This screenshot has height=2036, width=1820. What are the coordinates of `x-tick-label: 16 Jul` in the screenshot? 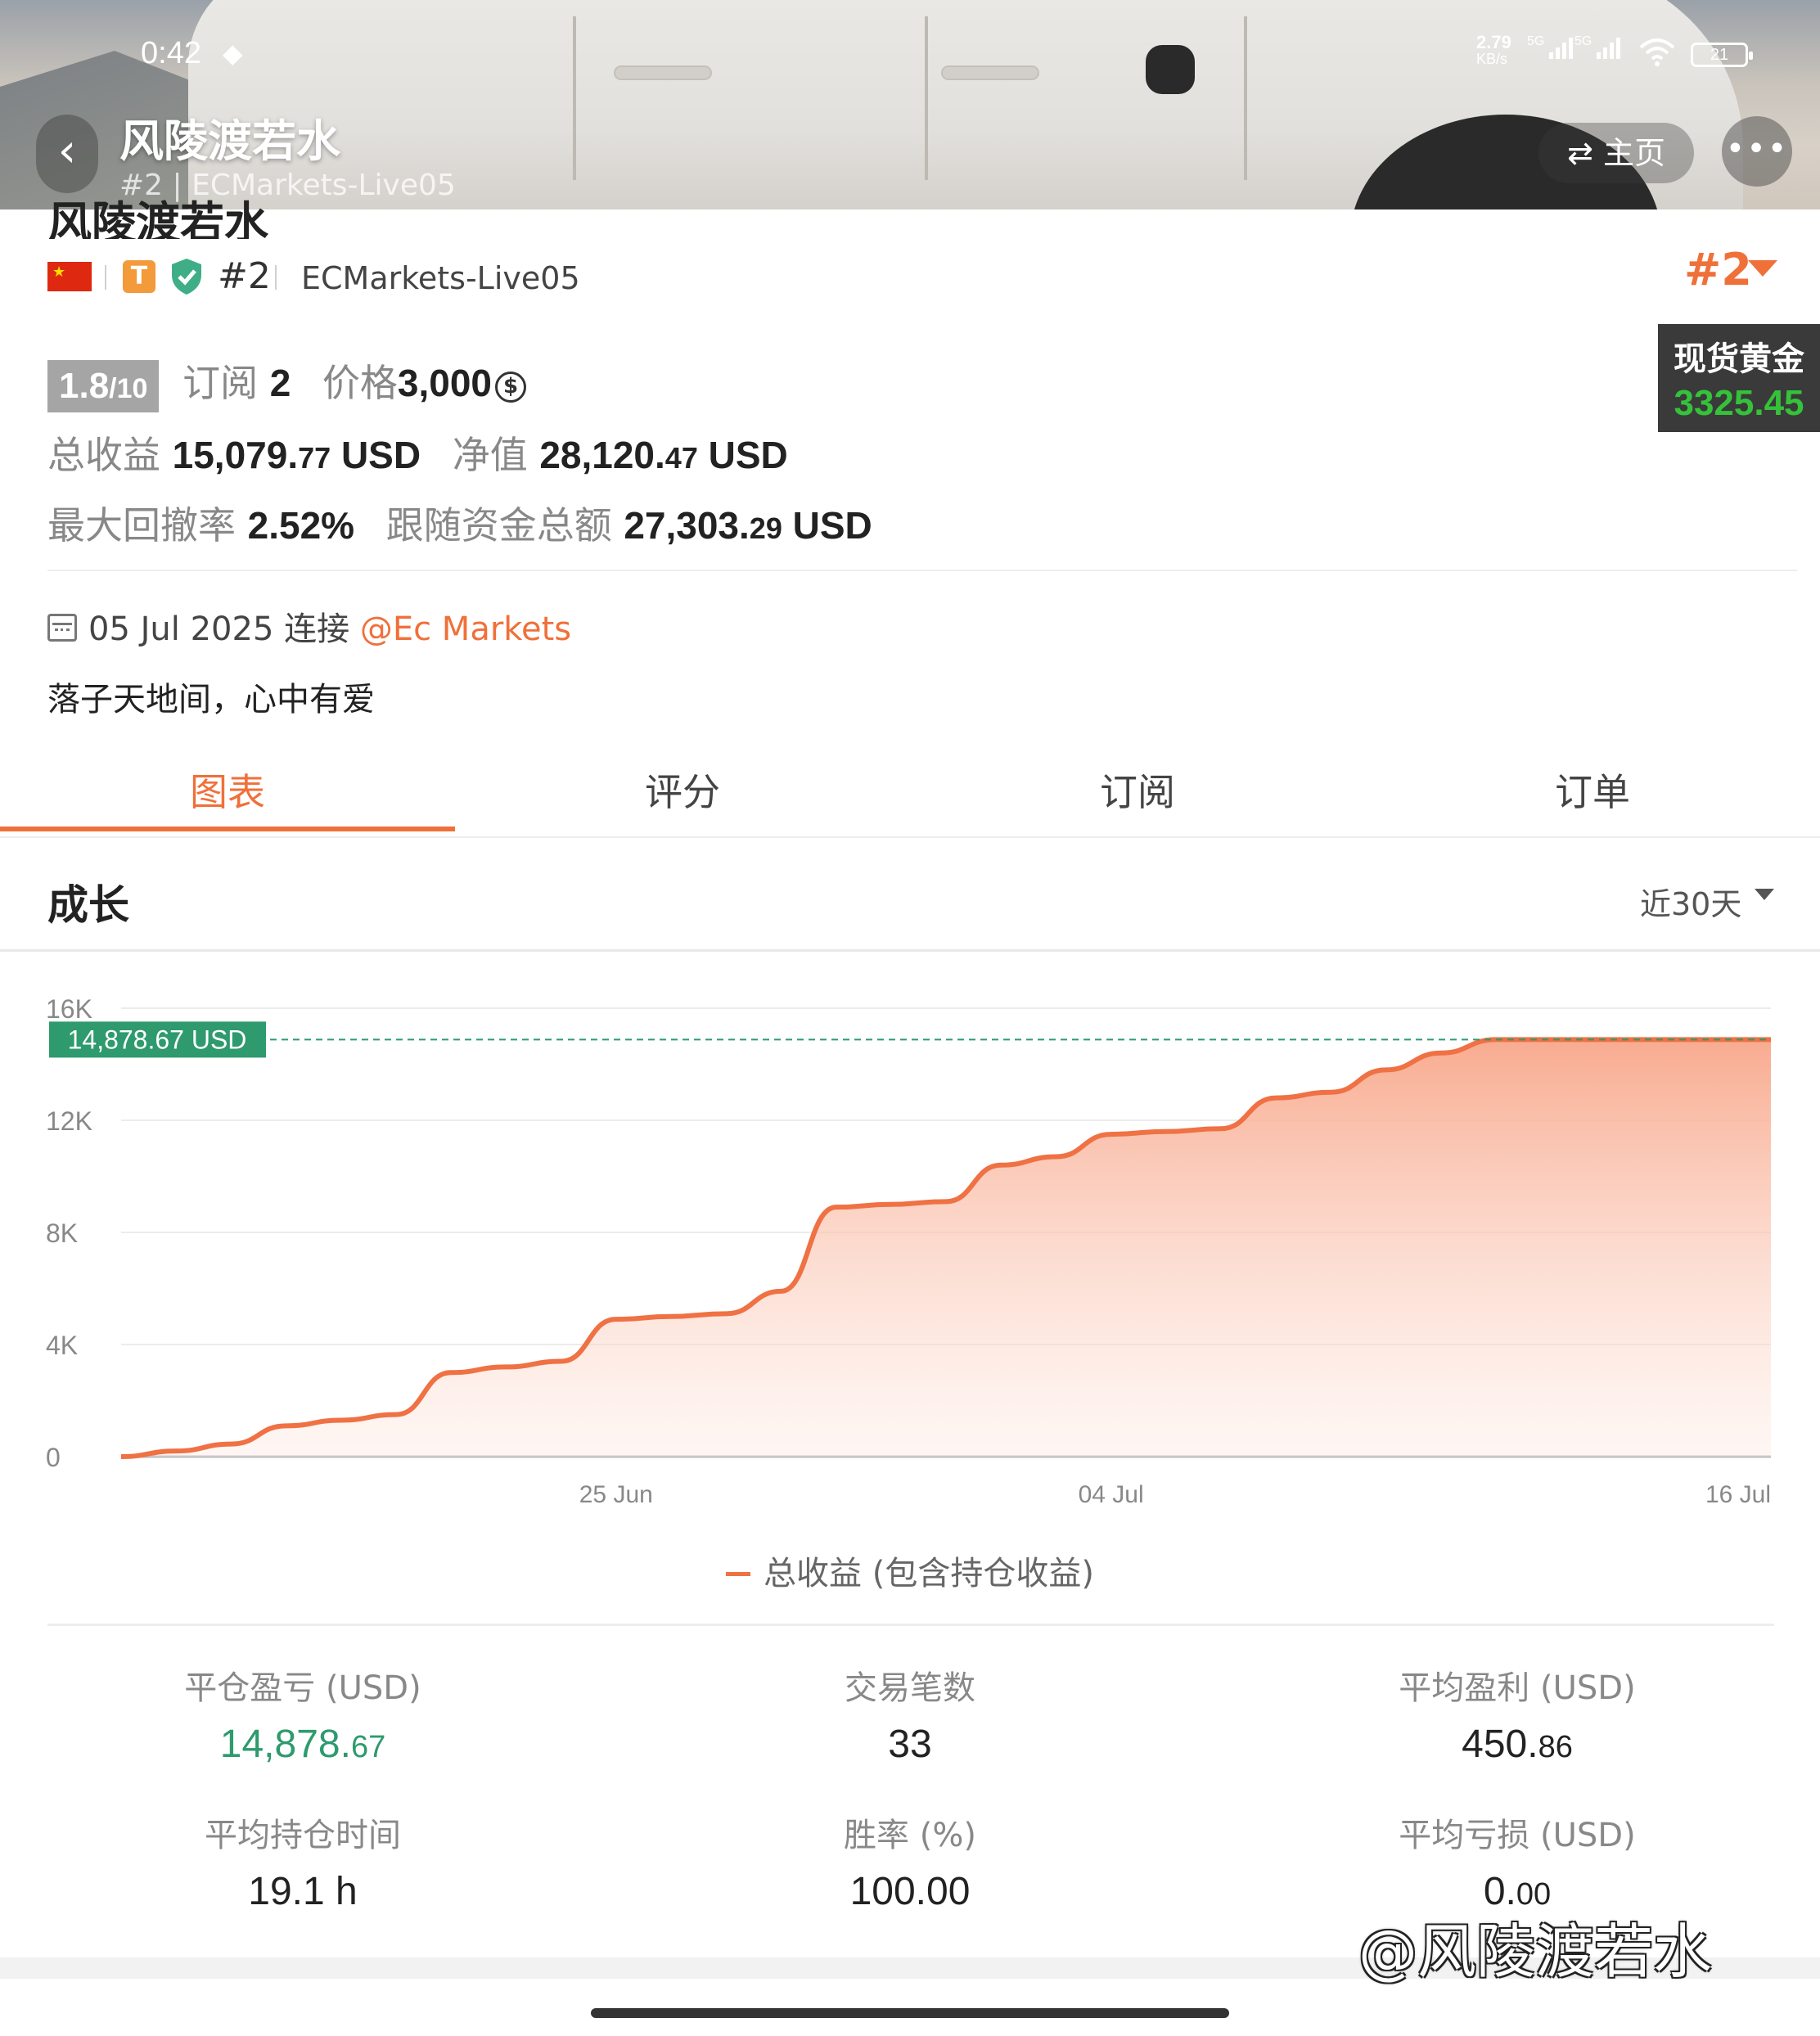 It's located at (1738, 1494).